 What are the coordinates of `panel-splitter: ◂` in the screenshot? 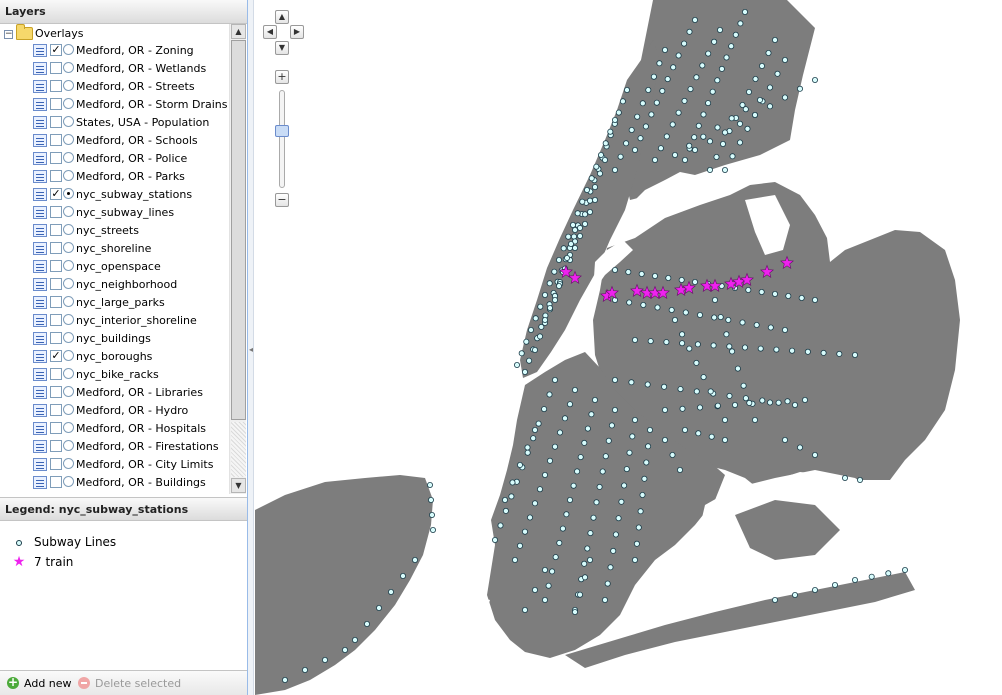 It's located at (251, 347).